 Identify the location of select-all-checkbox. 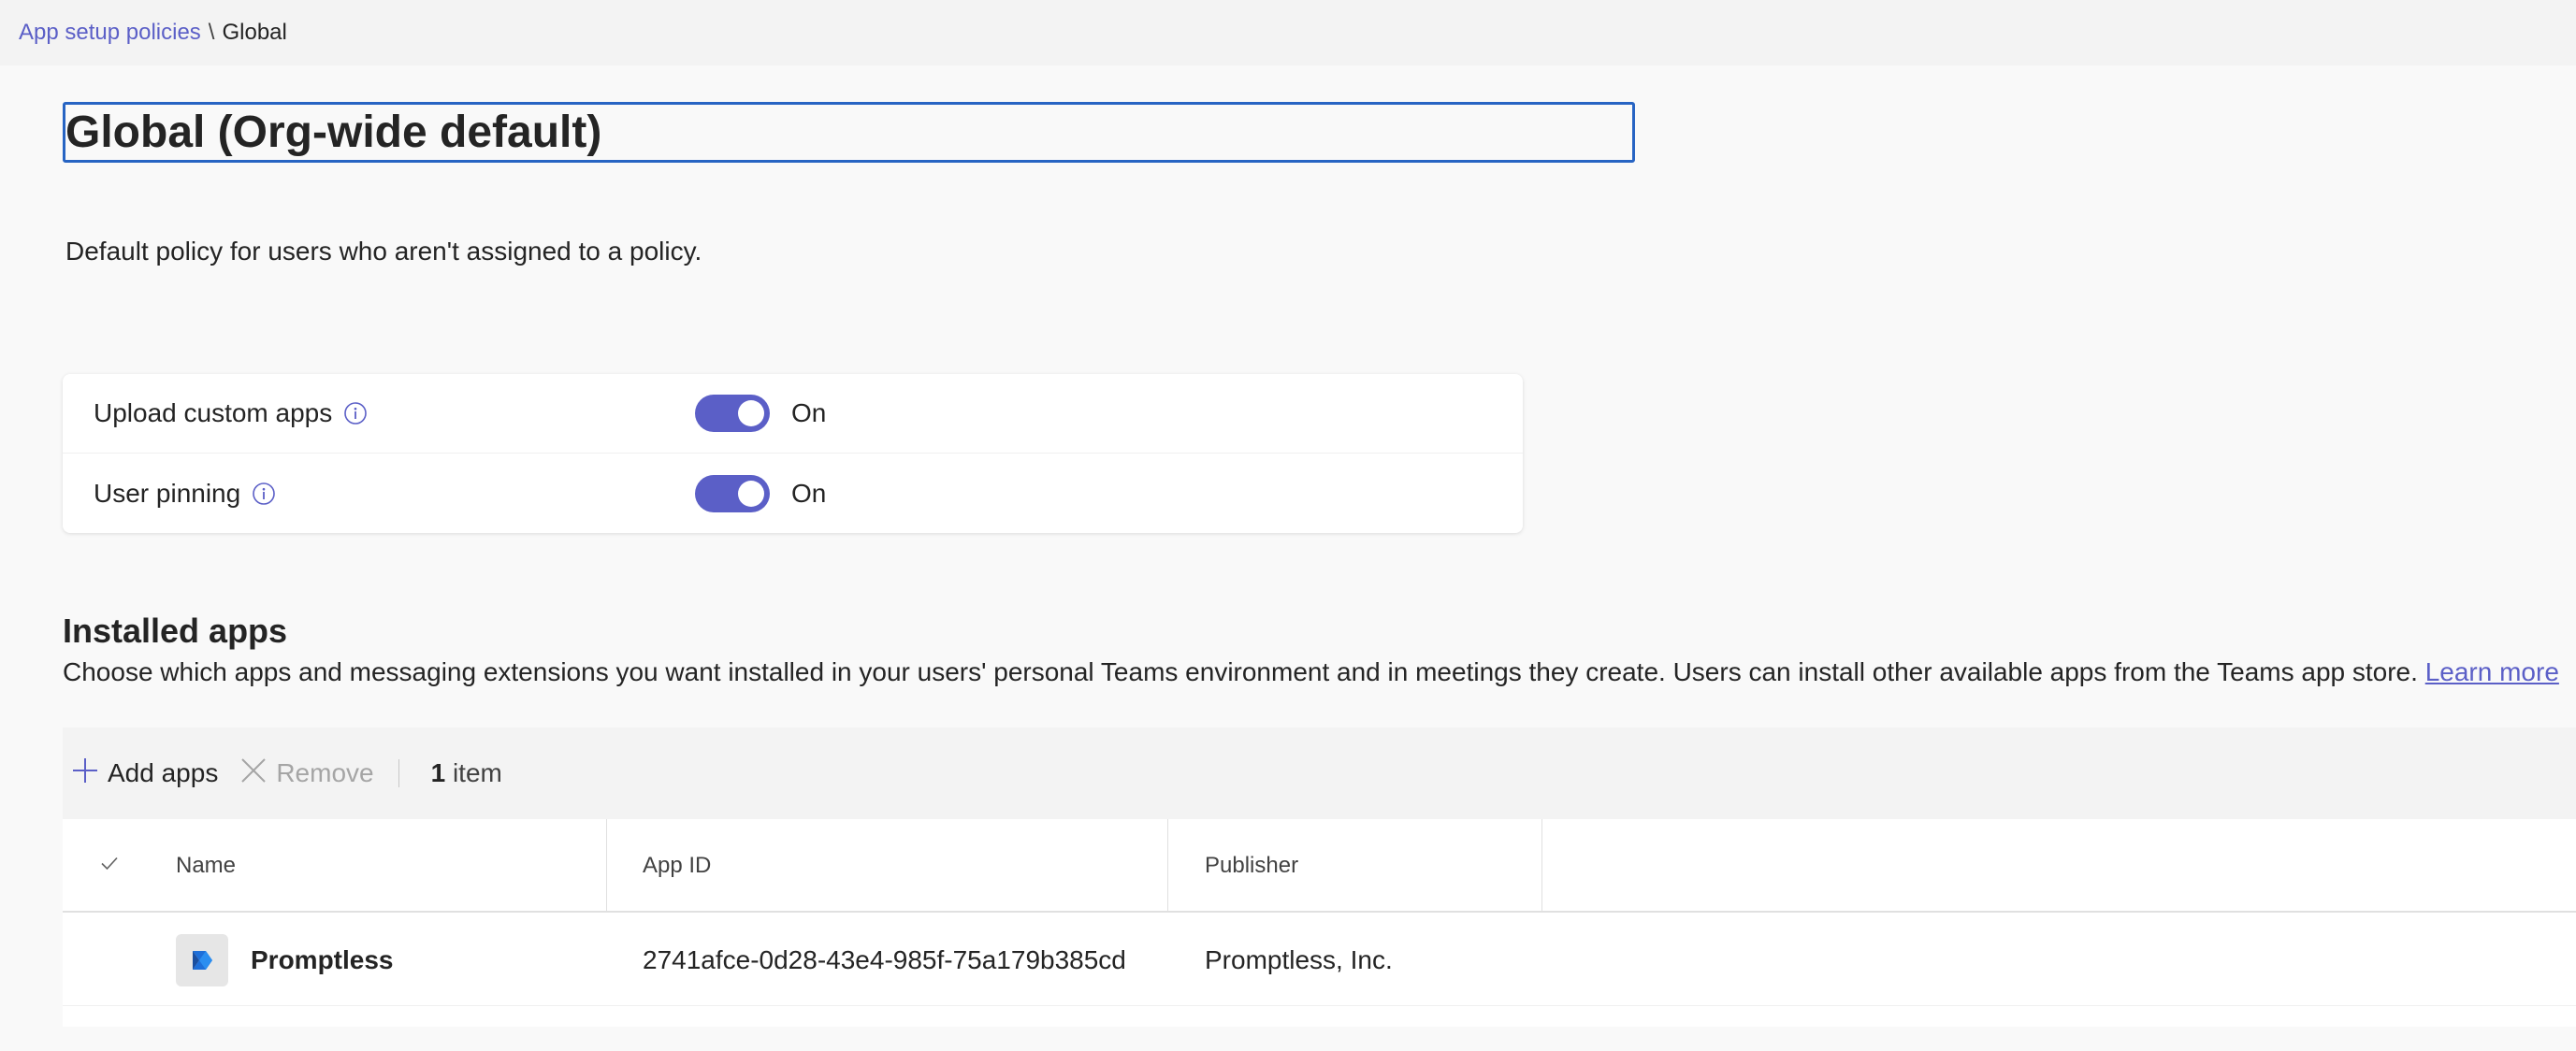
(109, 866).